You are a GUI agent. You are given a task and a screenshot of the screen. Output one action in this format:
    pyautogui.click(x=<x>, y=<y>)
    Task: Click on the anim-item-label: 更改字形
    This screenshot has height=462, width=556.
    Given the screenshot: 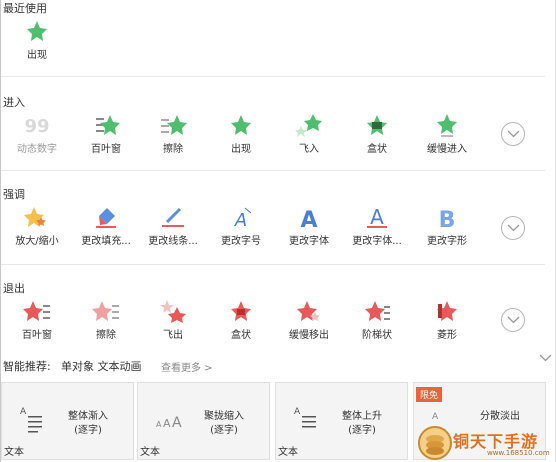 What is the action you would take?
    pyautogui.click(x=447, y=241)
    